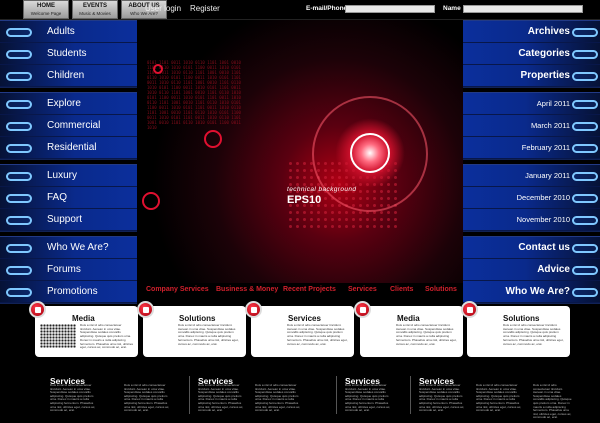 The image size is (600, 423). Describe the element at coordinates (531, 270) in the screenshot. I see `sidebar-item-advice: Advice` at that location.